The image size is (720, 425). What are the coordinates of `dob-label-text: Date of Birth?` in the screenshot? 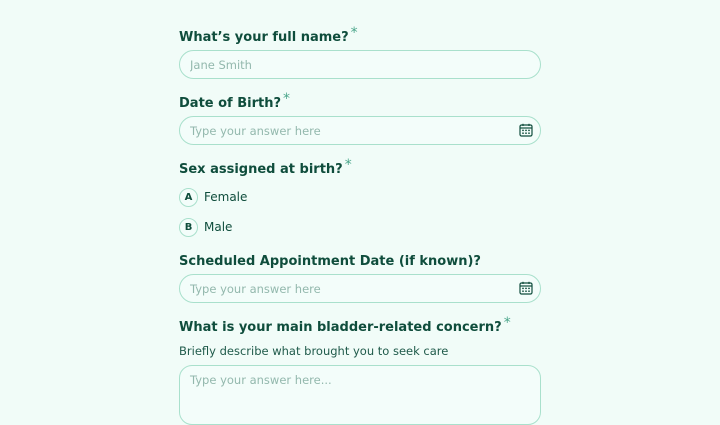 It's located at (230, 103).